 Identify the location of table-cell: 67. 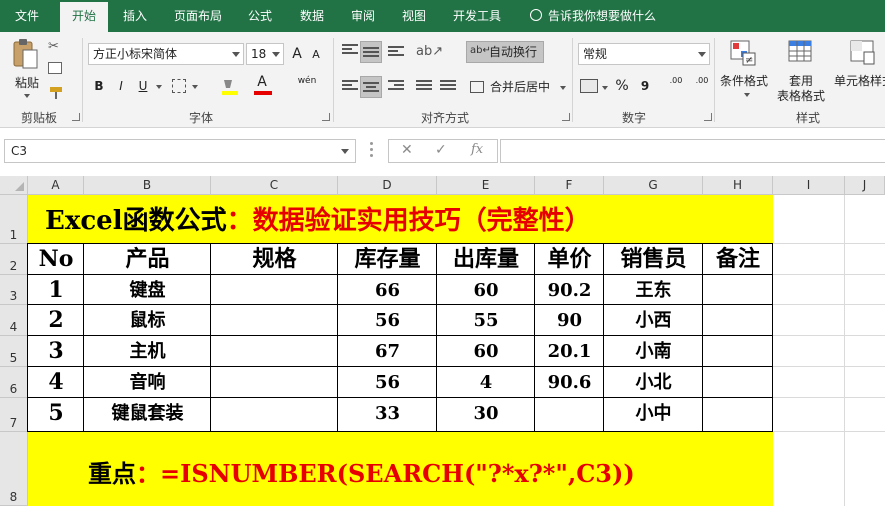
(387, 351).